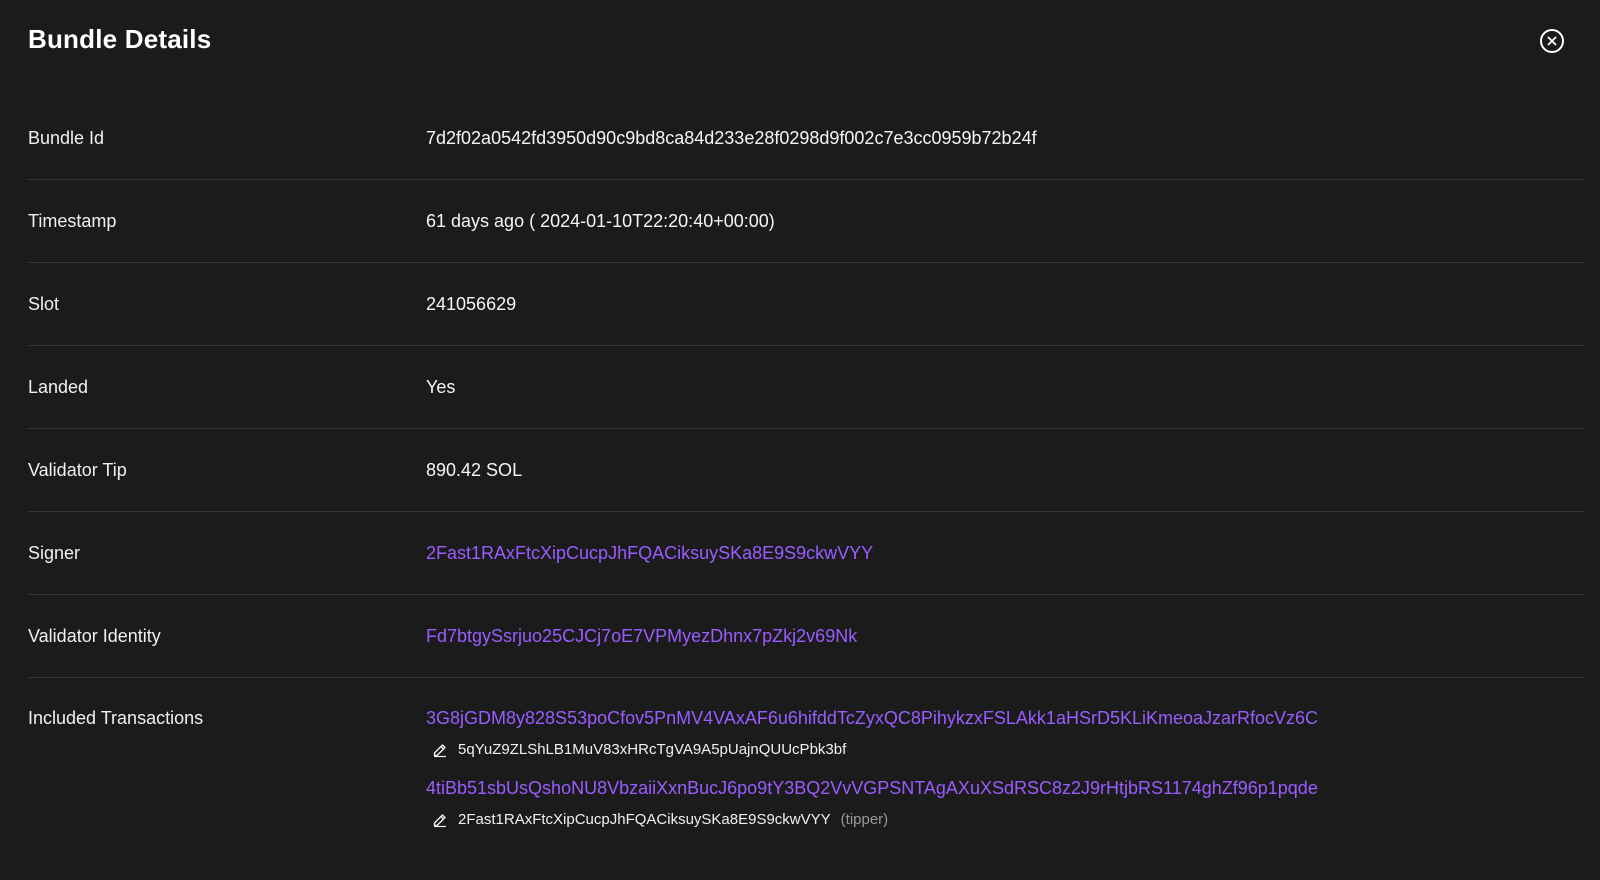 The width and height of the screenshot is (1600, 880). Describe the element at coordinates (806, 387) in the screenshot. I see `row-landed: Landed Yes` at that location.